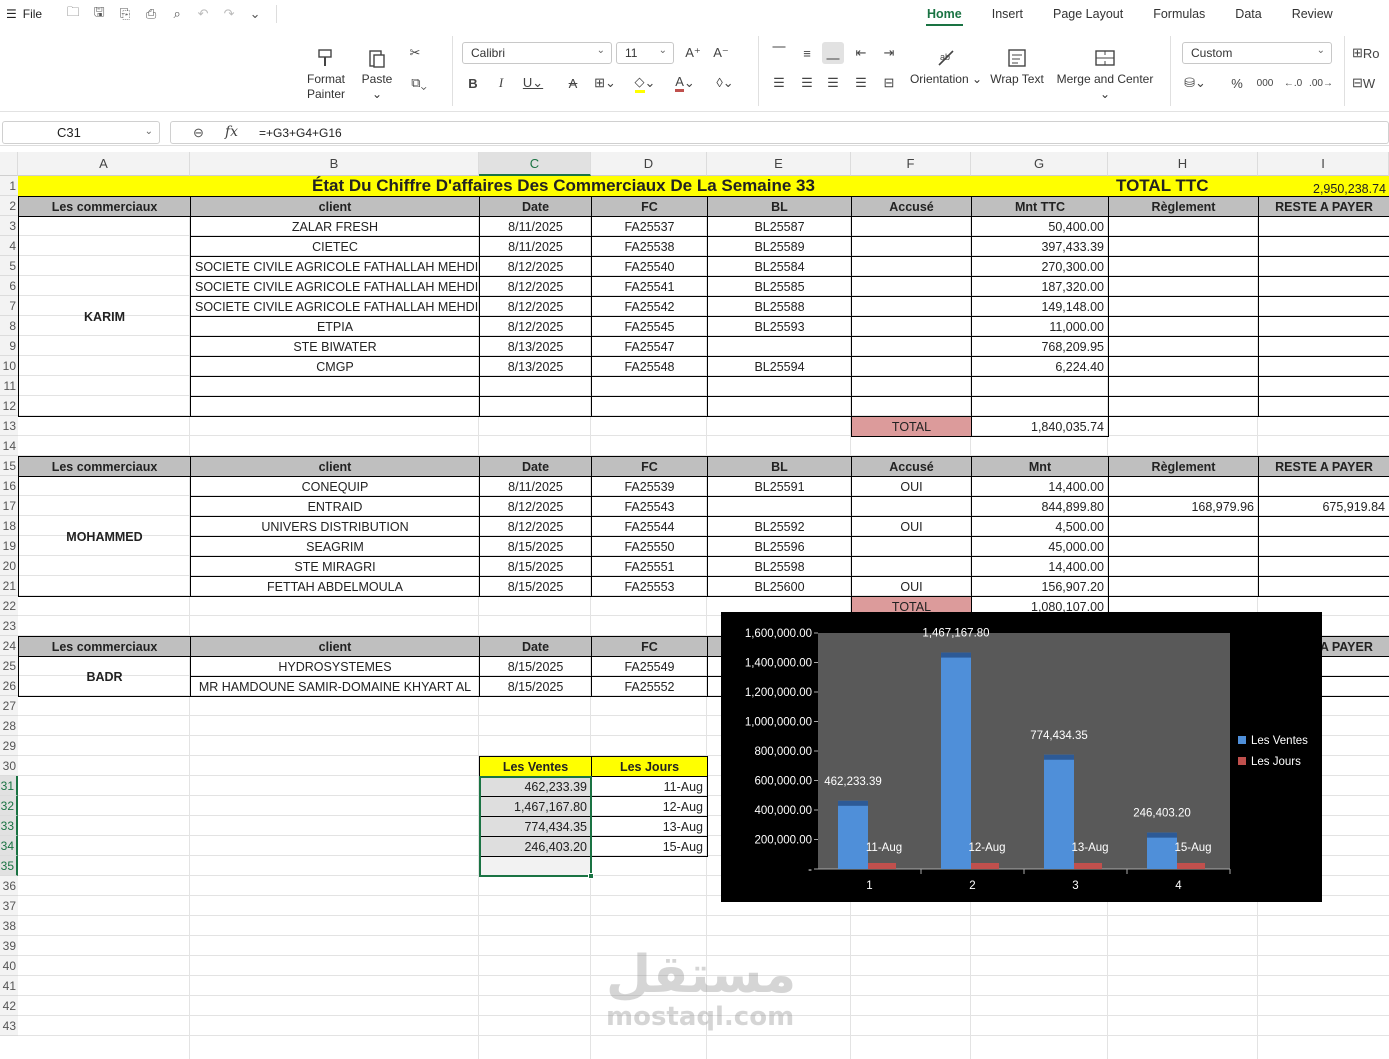  What do you see at coordinates (911, 164) in the screenshot?
I see `column-header-f: F` at bounding box center [911, 164].